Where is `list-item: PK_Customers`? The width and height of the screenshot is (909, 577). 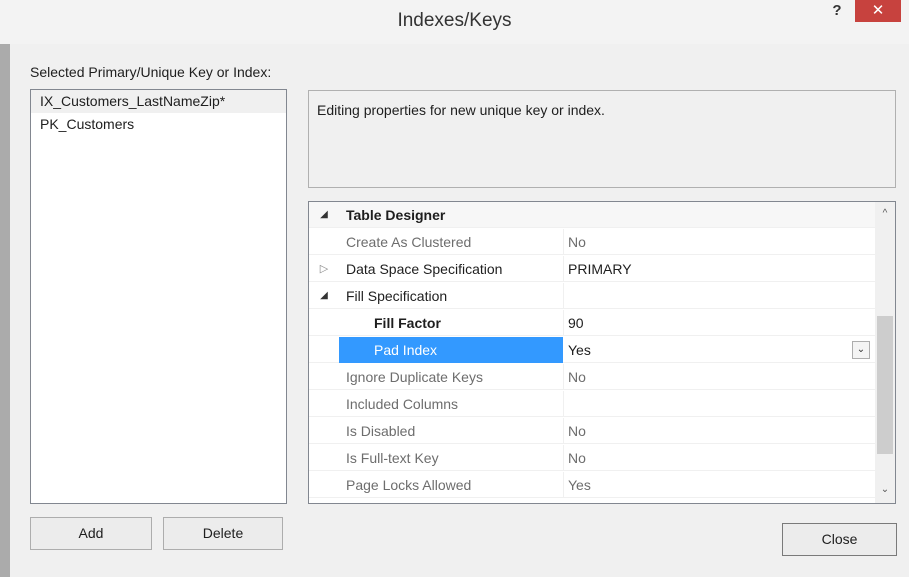
list-item: PK_Customers is located at coordinates (158, 124).